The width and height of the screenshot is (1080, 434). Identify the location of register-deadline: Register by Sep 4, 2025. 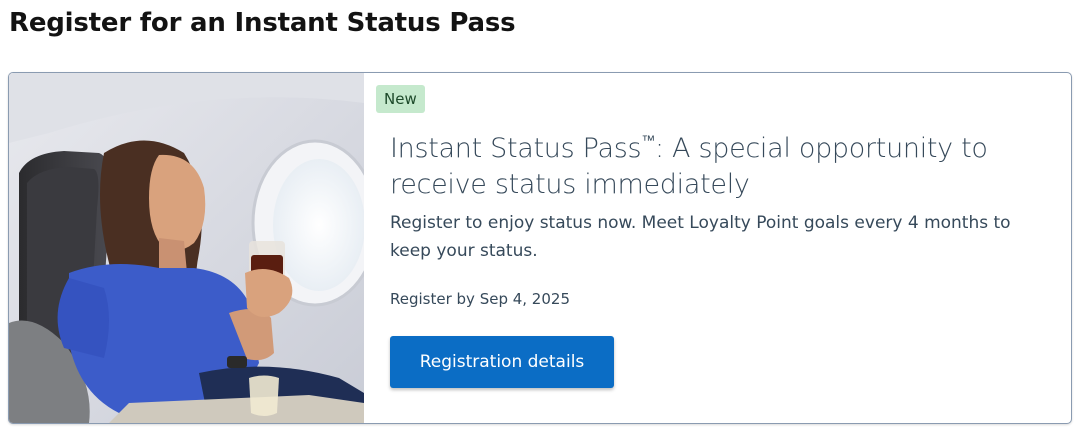
(480, 299).